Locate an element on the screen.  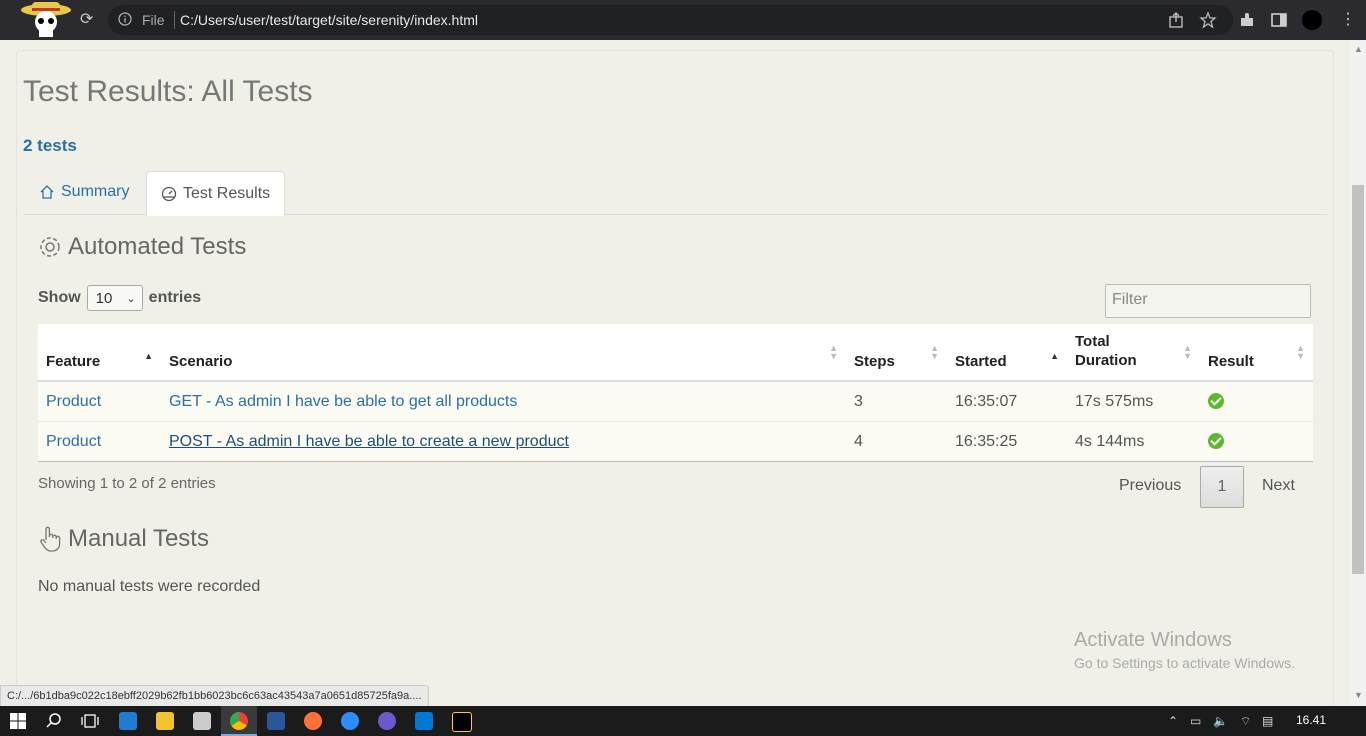
column-header-duration: Total Duration ▲ ▼ is located at coordinates (1133, 353).